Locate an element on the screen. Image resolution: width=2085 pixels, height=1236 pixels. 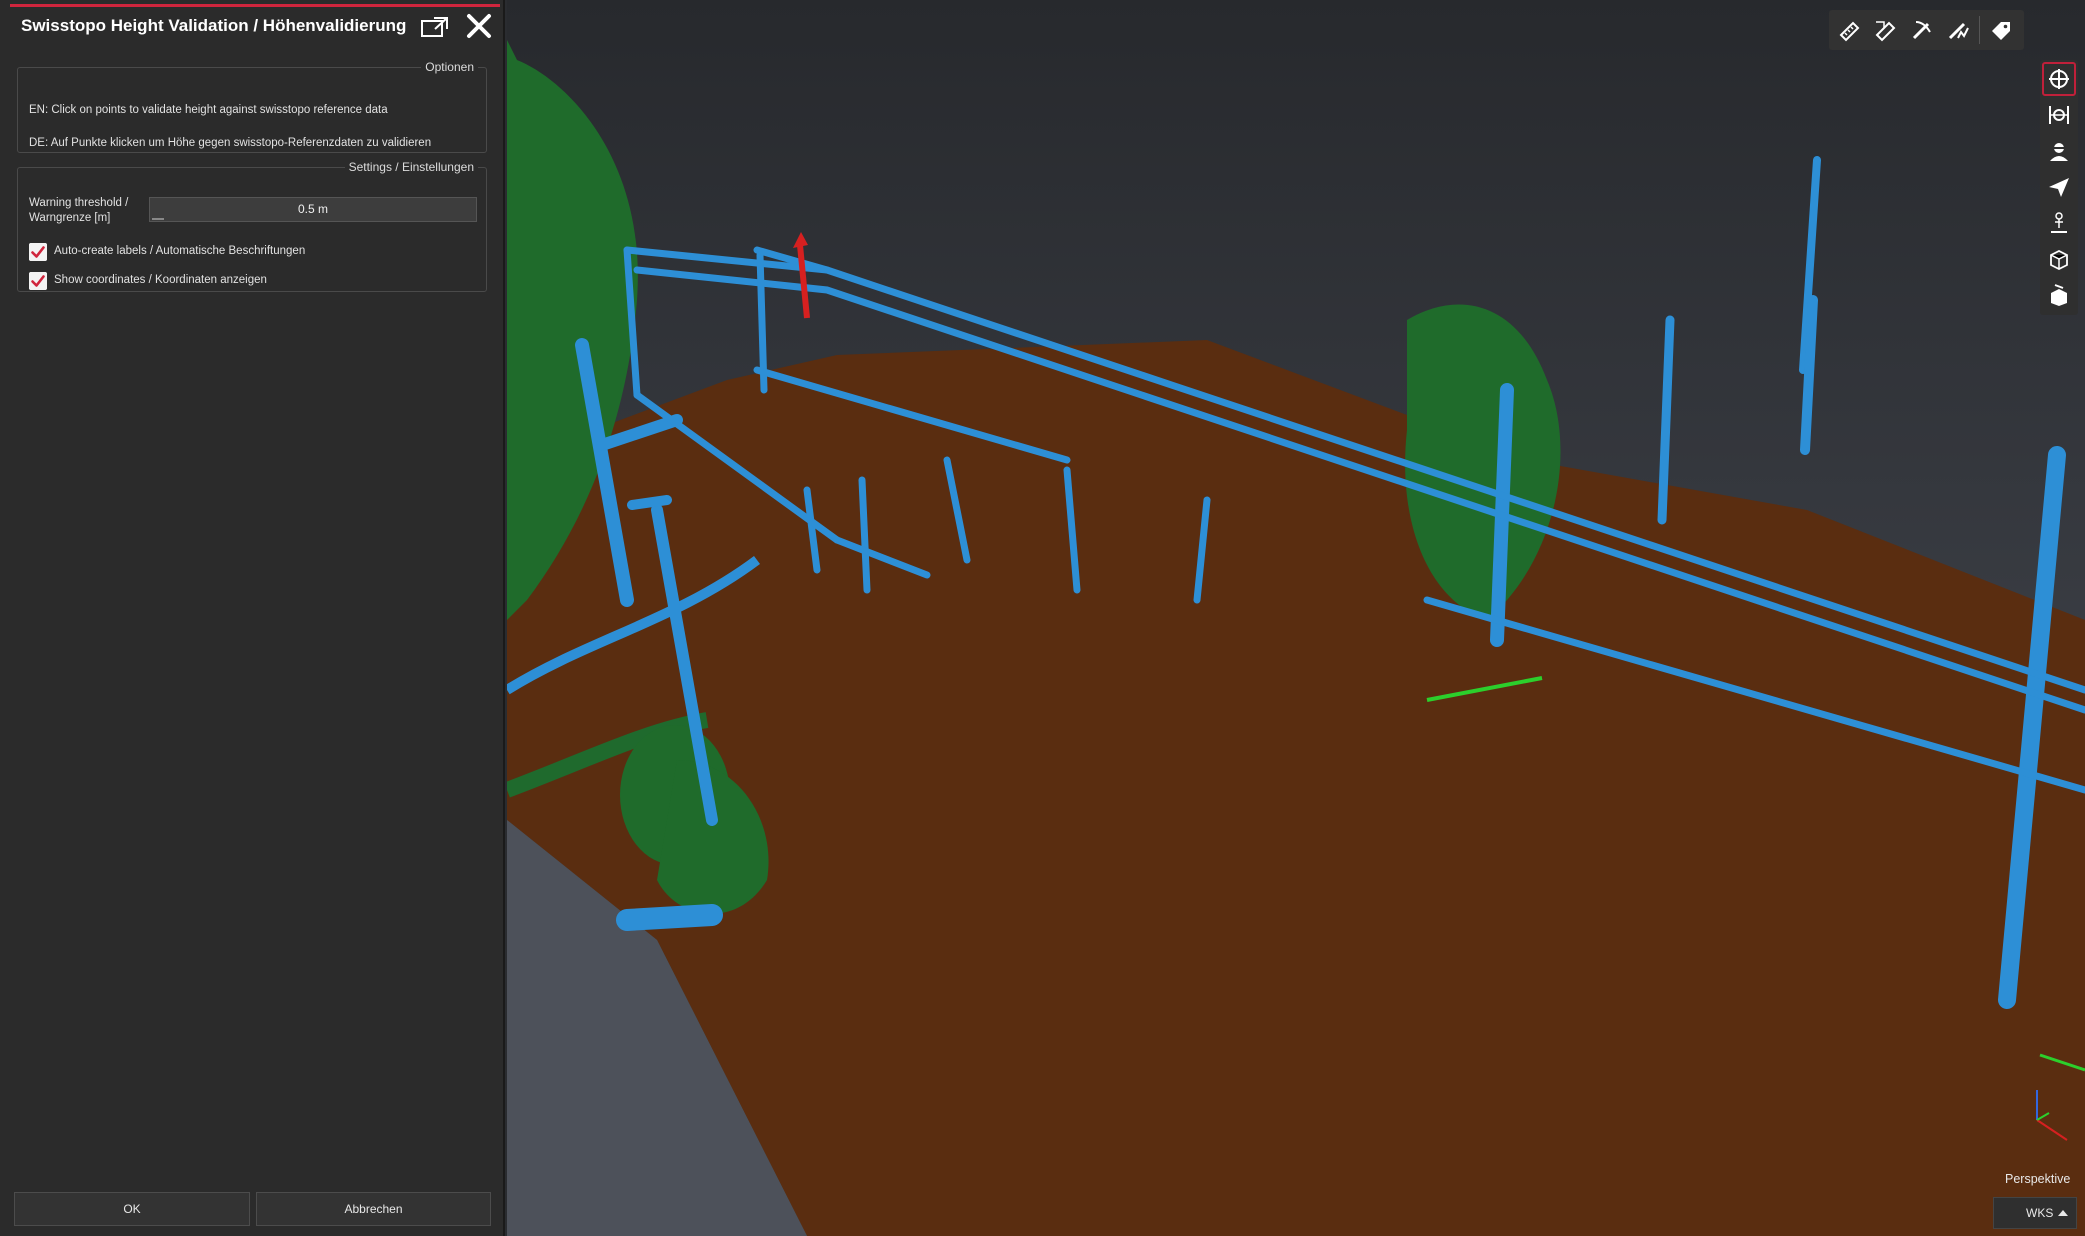
chevron-up-icon is located at coordinates (2063, 1213).